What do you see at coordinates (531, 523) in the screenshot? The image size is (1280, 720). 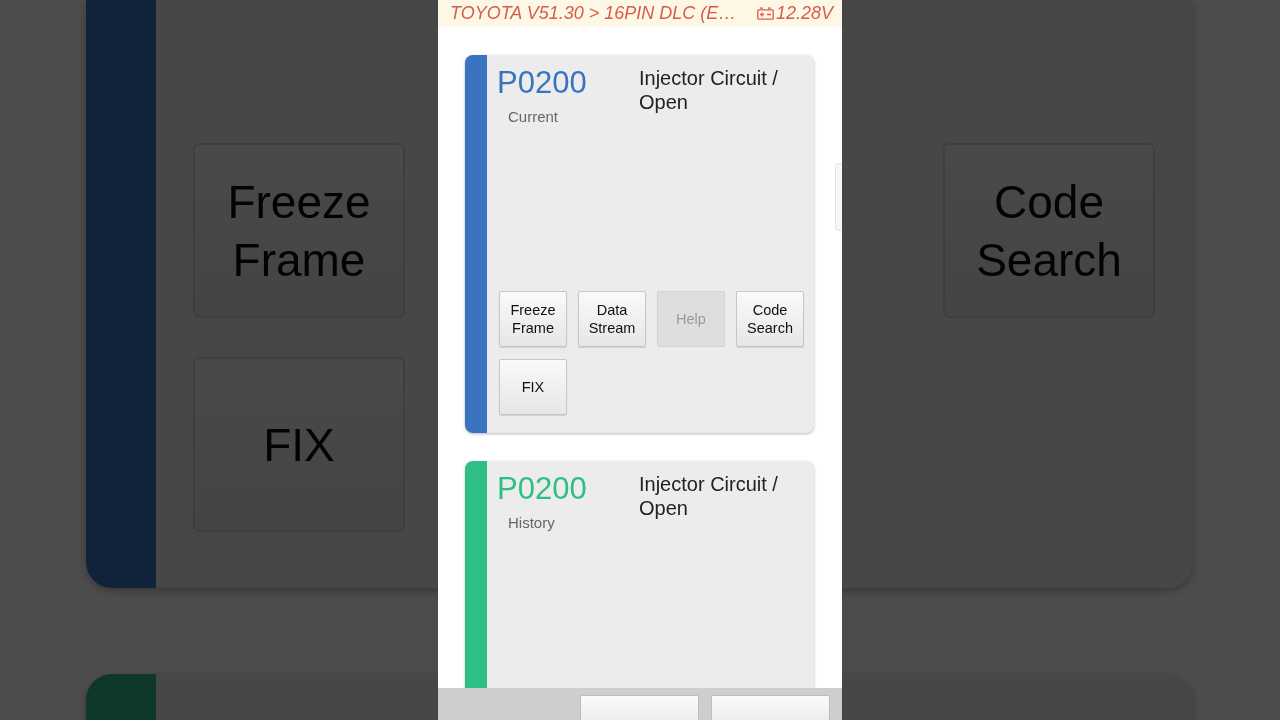 I see `code-status: History` at bounding box center [531, 523].